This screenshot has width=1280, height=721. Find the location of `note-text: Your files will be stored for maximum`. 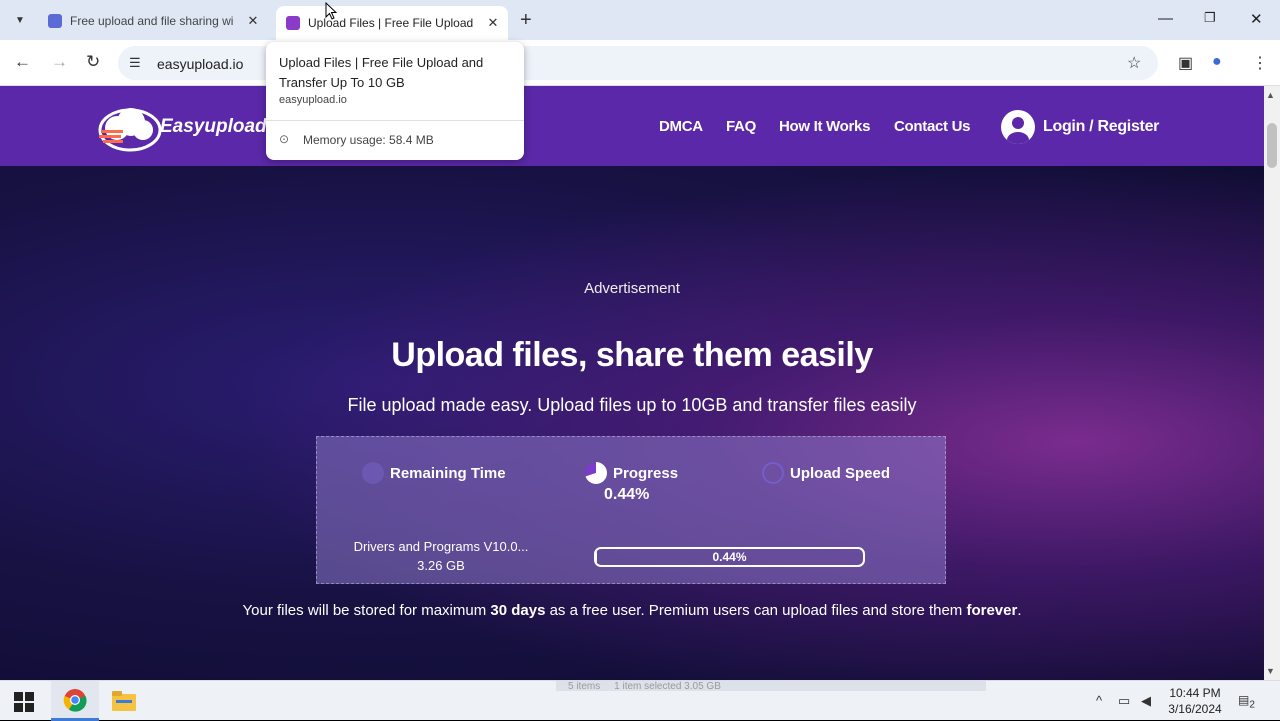

note-text: Your files will be stored for maximum is located at coordinates (366, 610).